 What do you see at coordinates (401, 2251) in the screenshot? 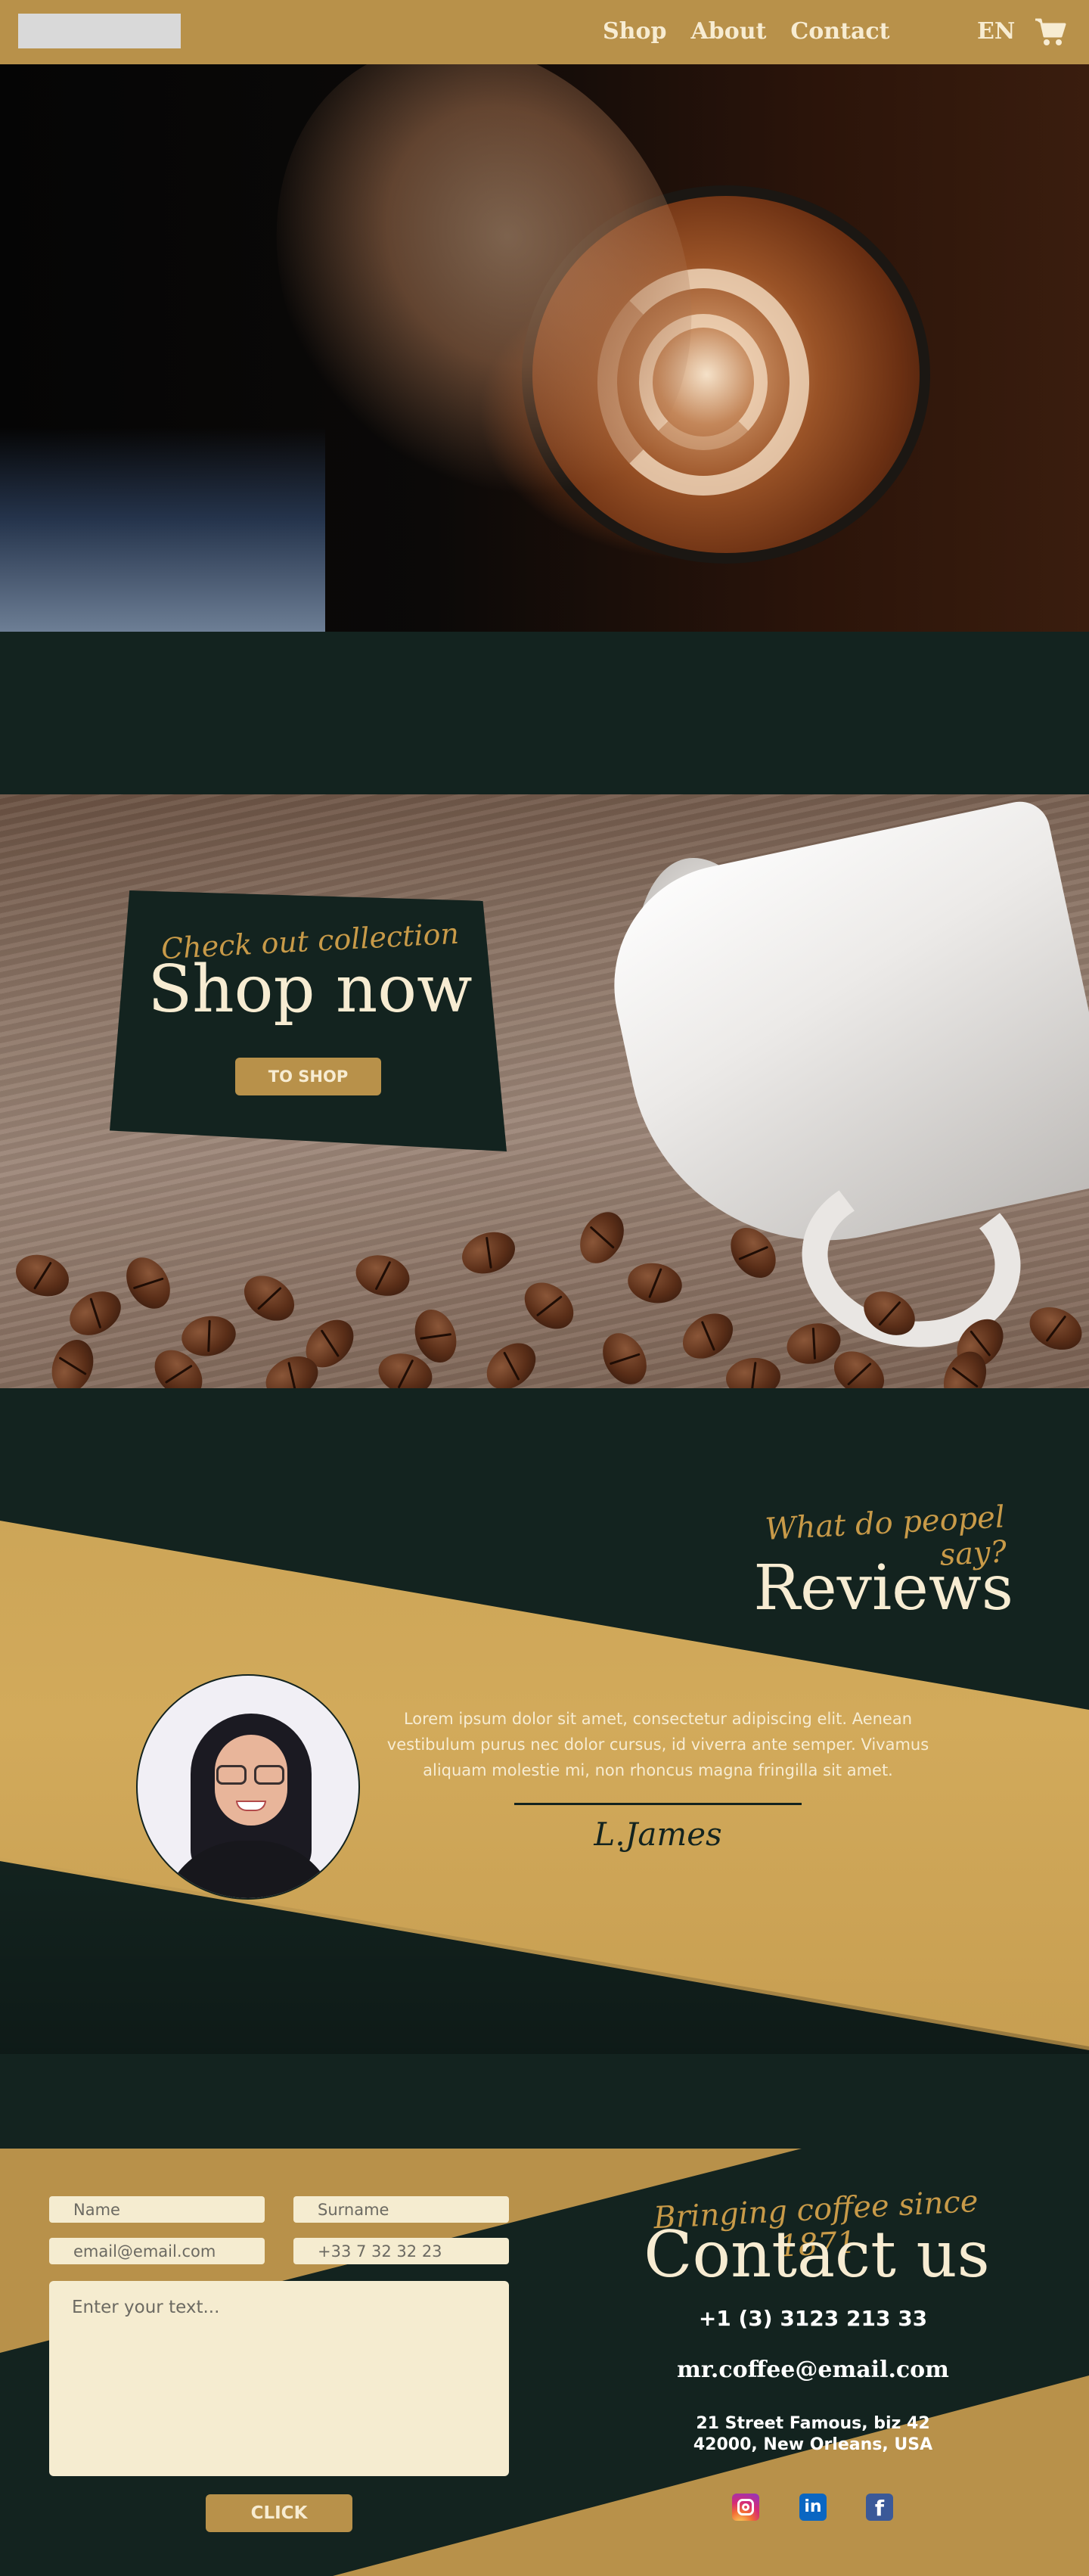
I see `phone-input` at bounding box center [401, 2251].